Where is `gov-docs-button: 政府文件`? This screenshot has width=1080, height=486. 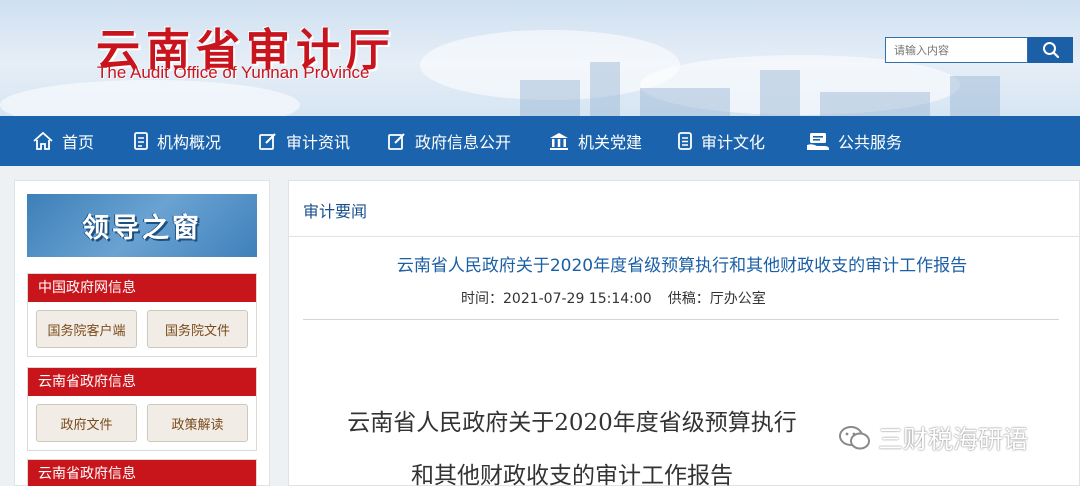 gov-docs-button: 政府文件 is located at coordinates (86, 423).